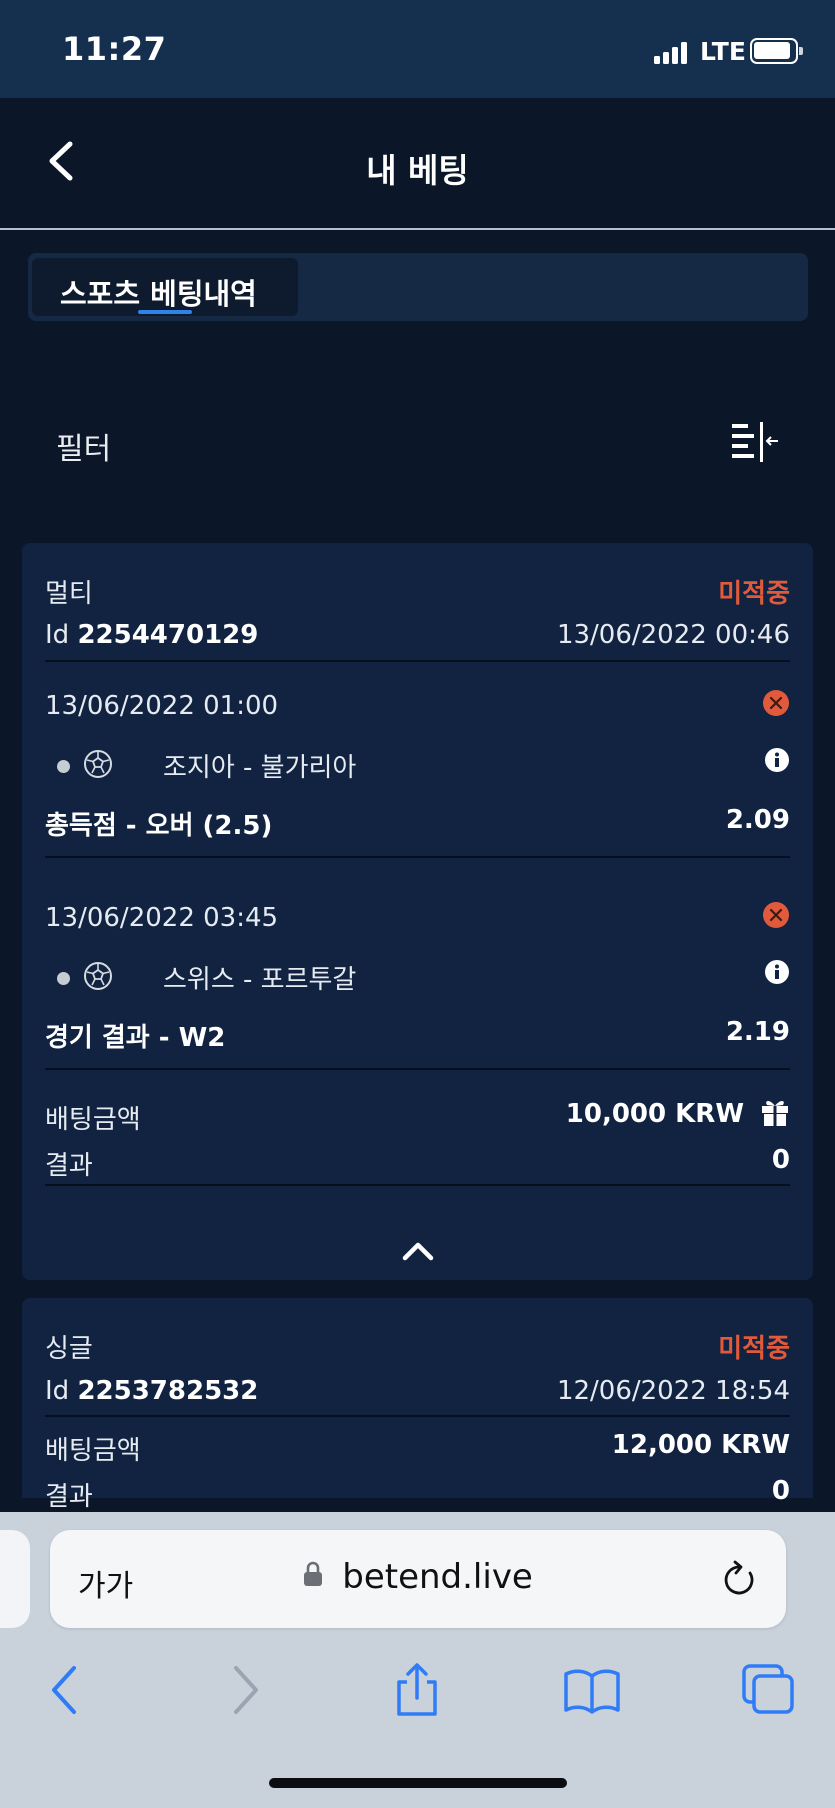 Image resolution: width=835 pixels, height=1808 pixels. What do you see at coordinates (417, 1037) in the screenshot?
I see `selection-market-row: 경기 결과 - W2 2.19` at bounding box center [417, 1037].